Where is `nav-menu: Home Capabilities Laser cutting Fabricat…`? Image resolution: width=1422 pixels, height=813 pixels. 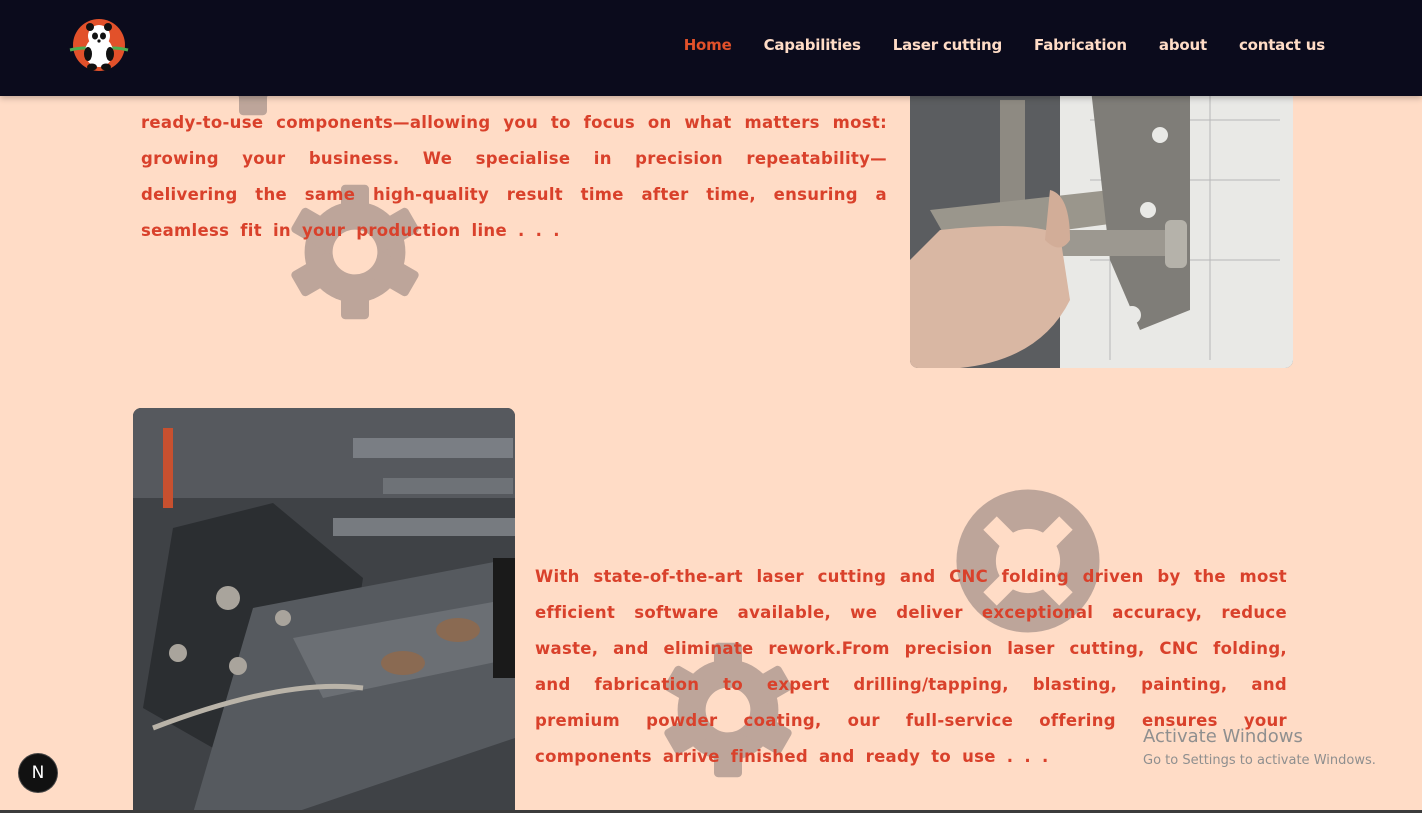 nav-menu: Home Capabilities Laser cutting Fabricat… is located at coordinates (1004, 45).